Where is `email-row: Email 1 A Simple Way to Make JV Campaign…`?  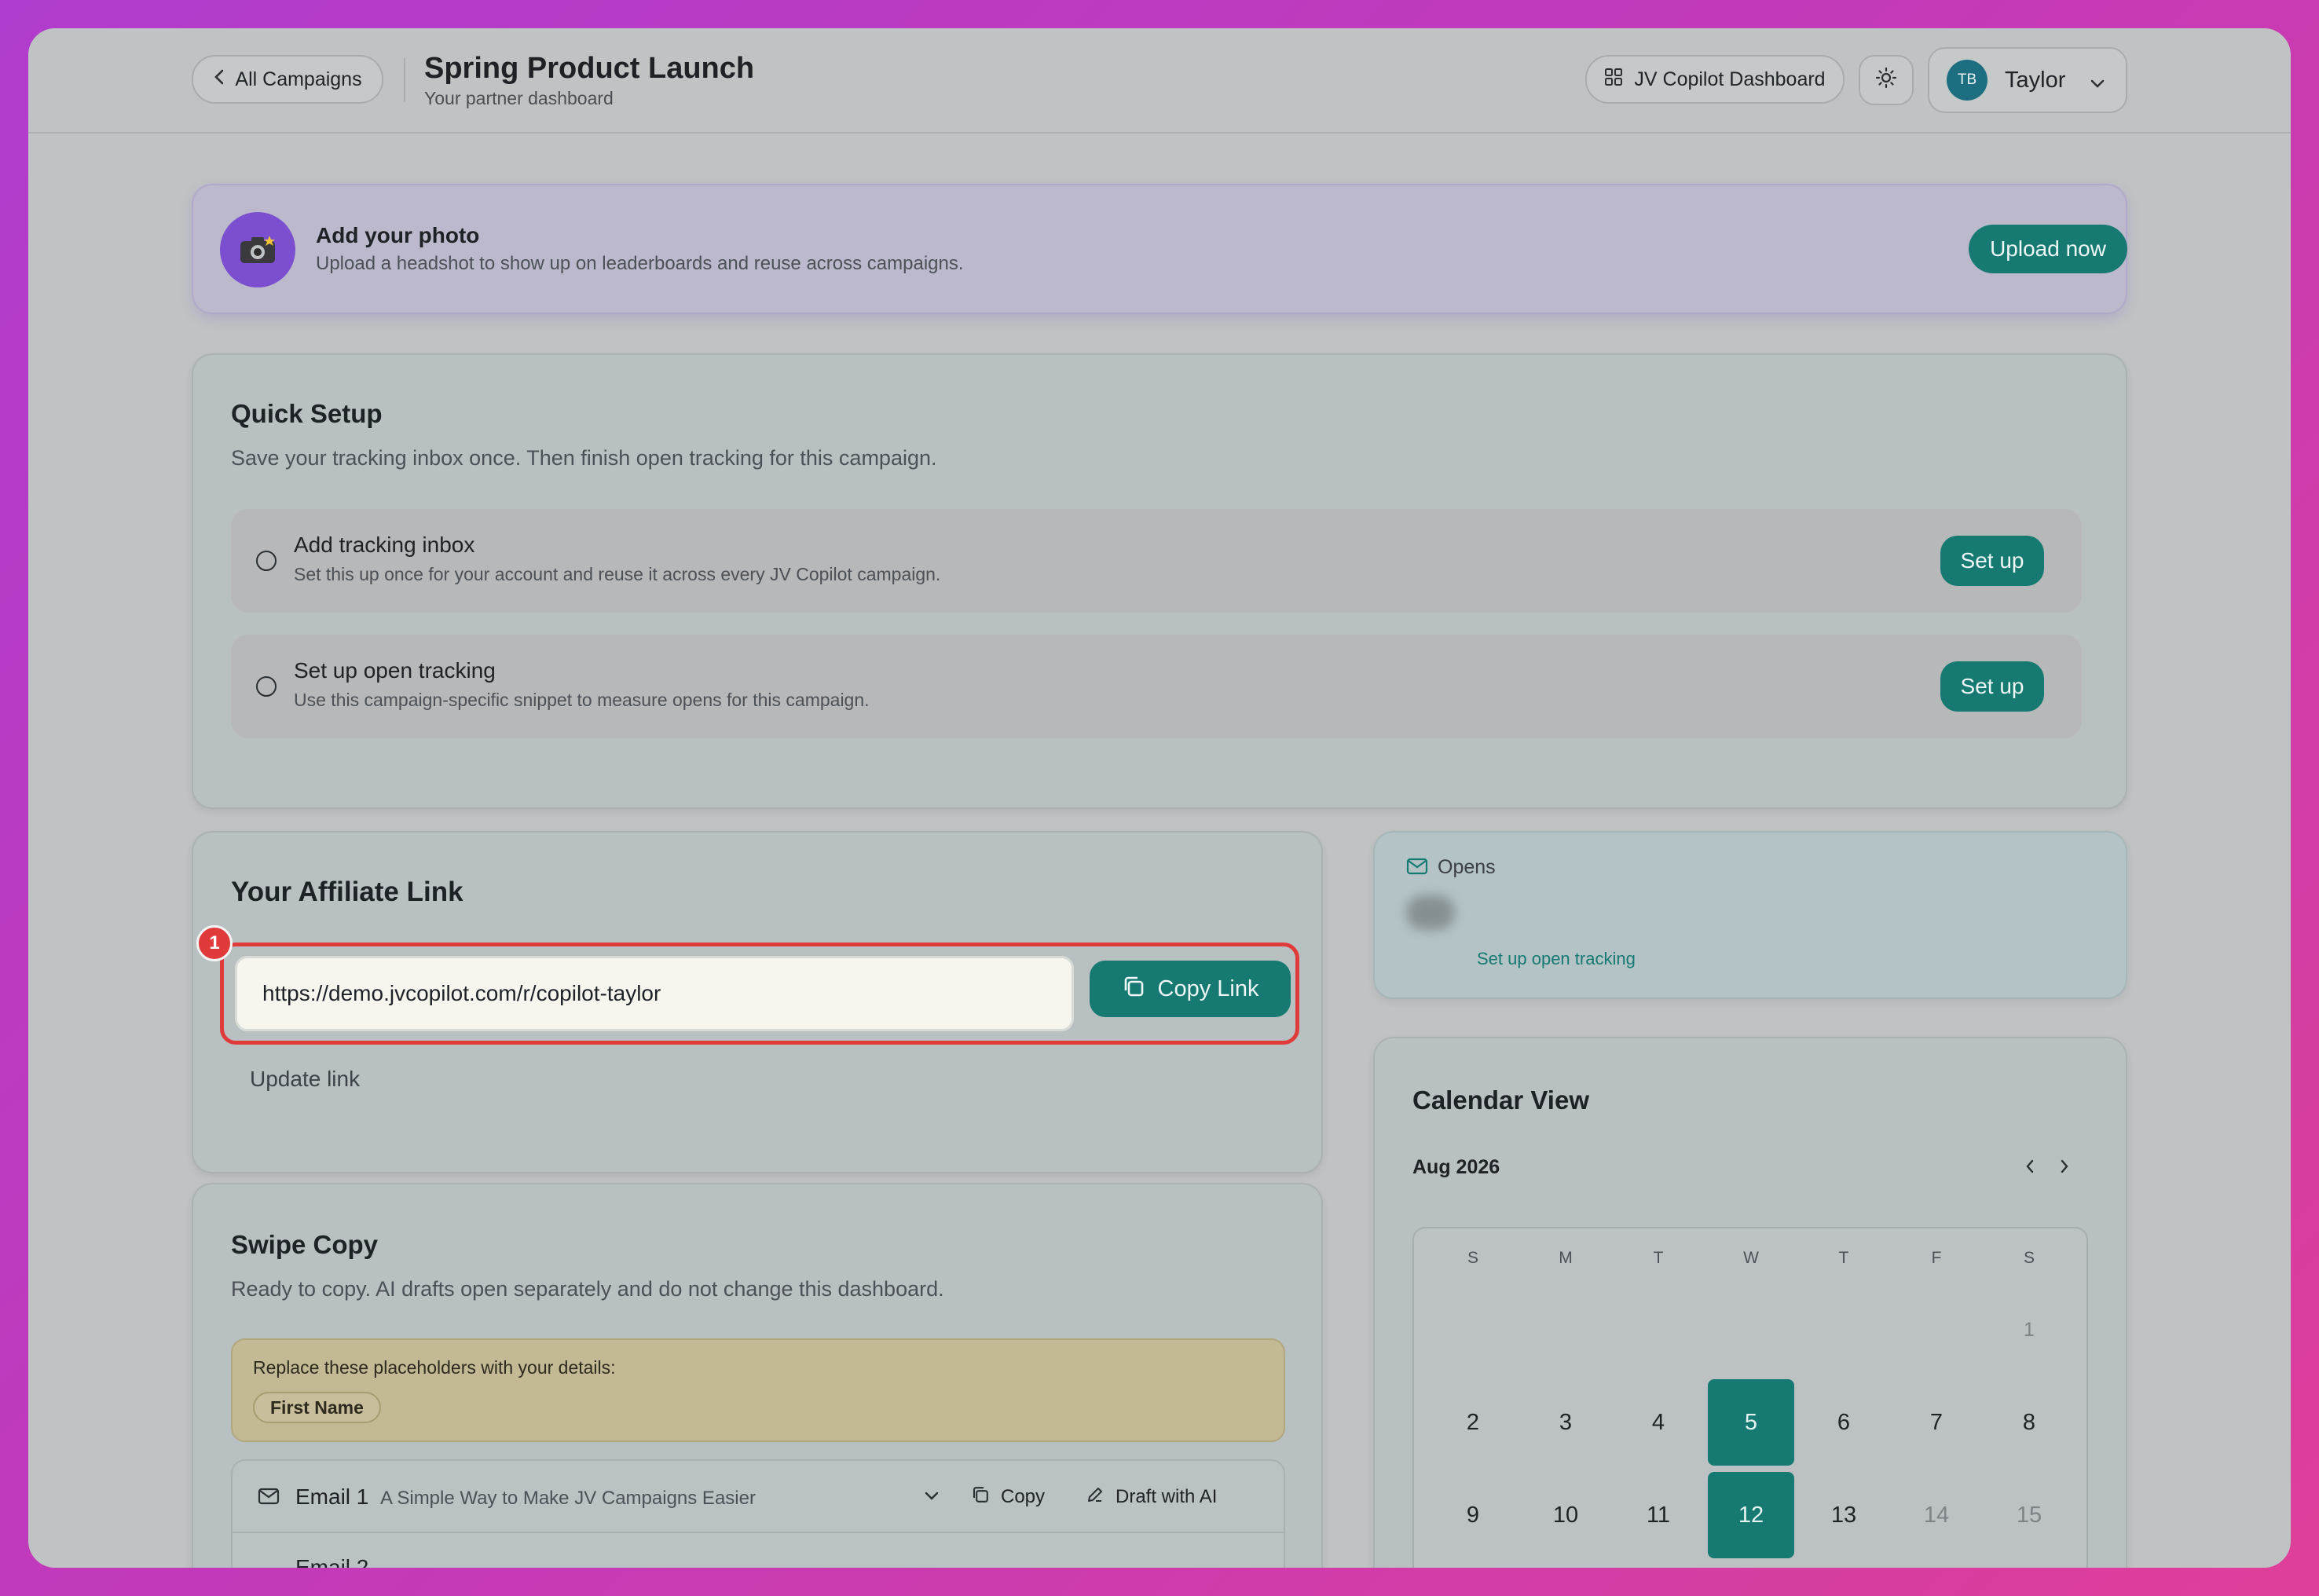 email-row: Email 1 A Simple Way to Make JV Campaign… is located at coordinates (758, 1497).